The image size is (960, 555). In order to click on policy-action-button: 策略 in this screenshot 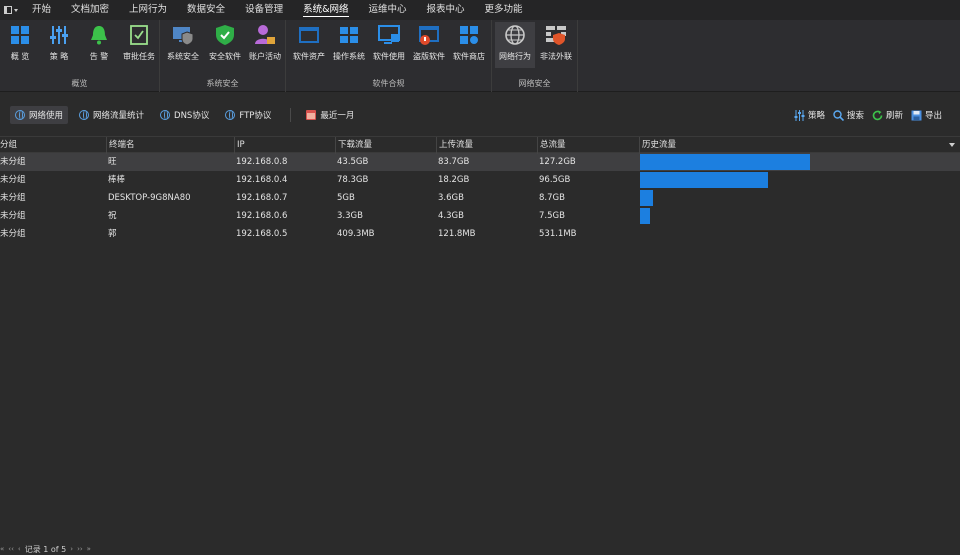, I will do `click(809, 115)`.